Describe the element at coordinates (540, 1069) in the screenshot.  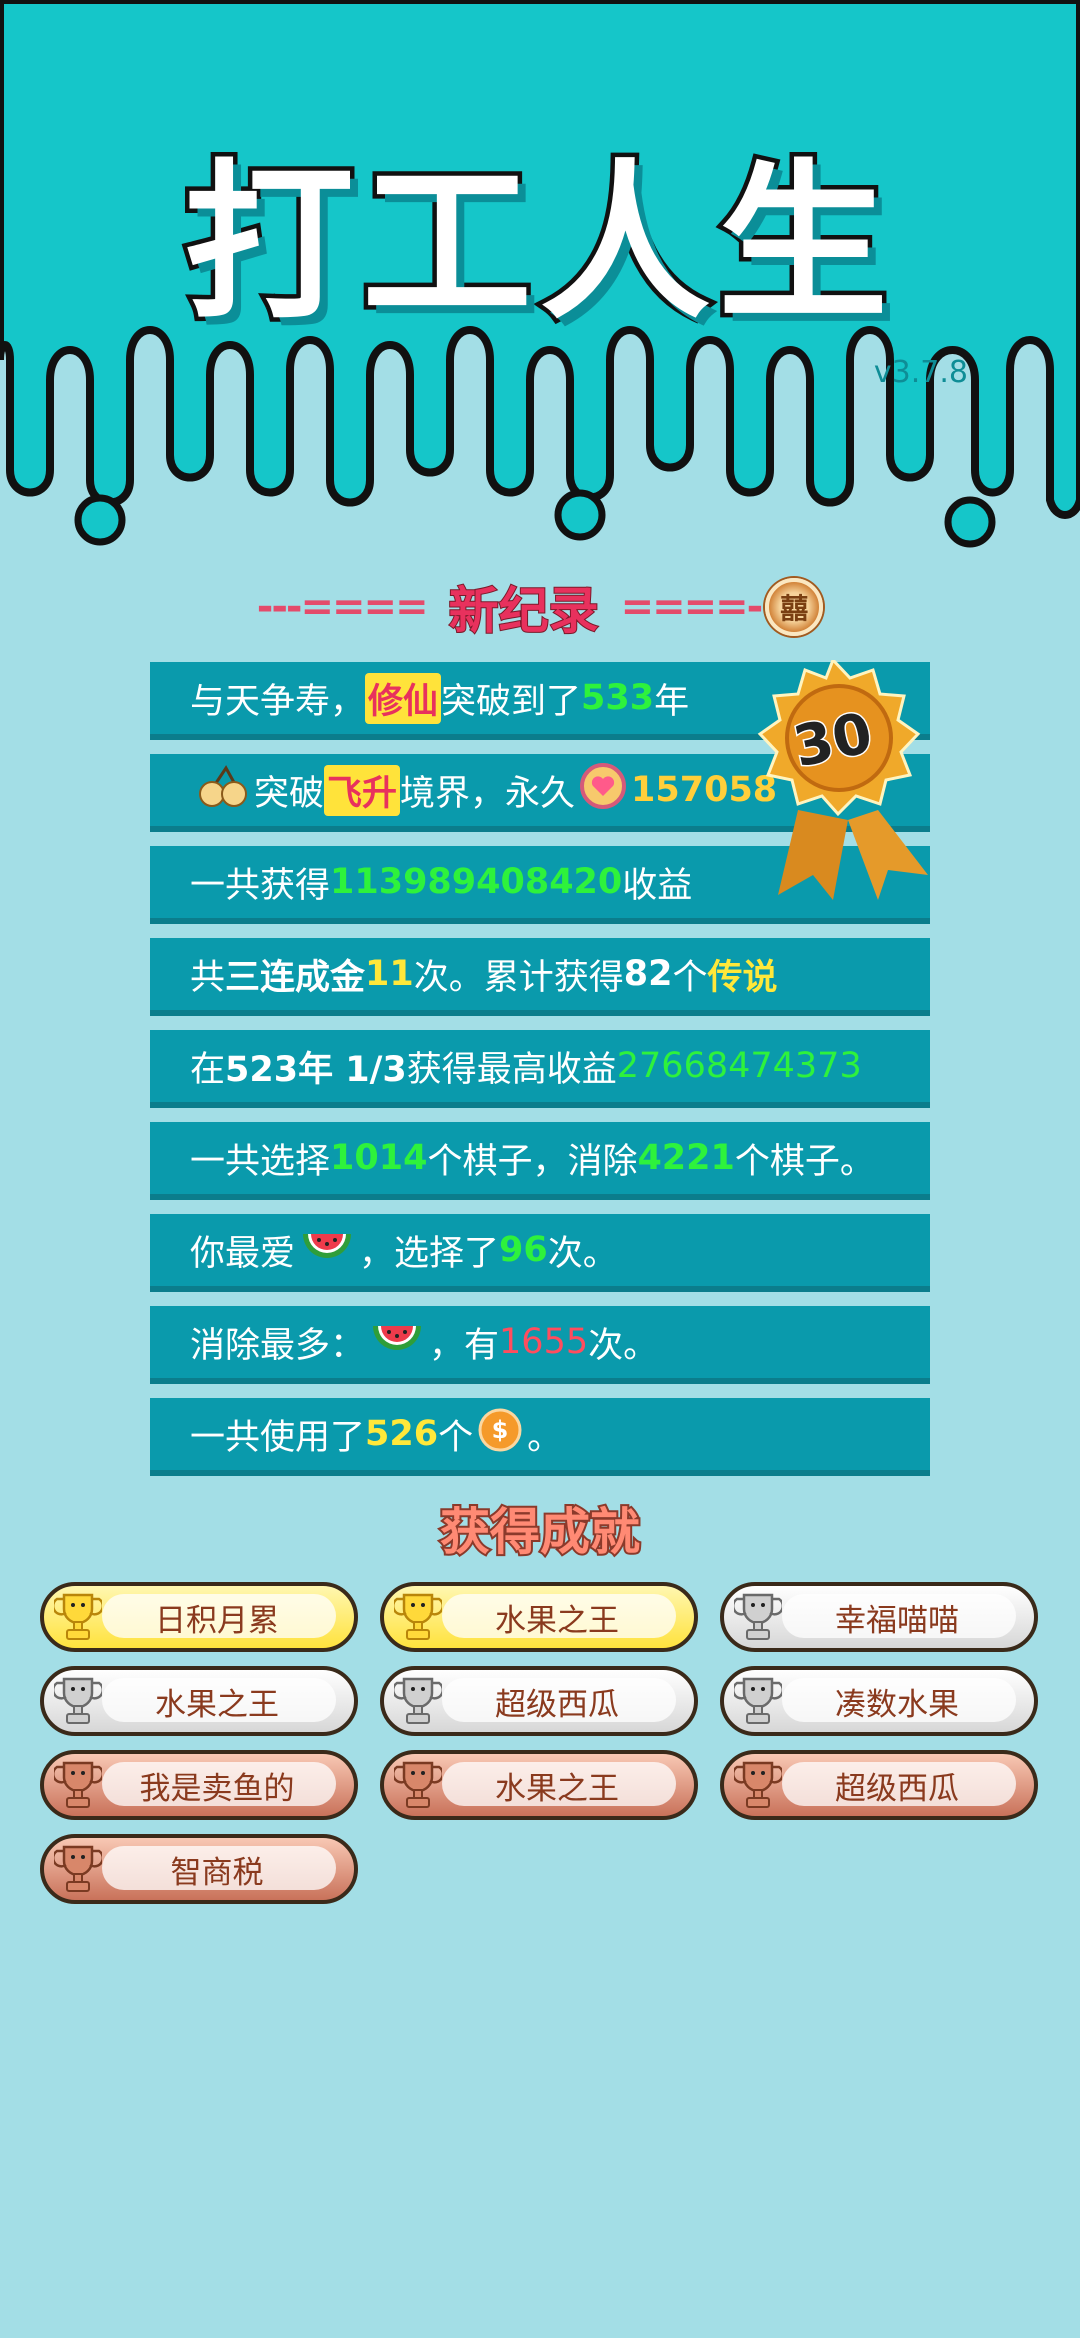
I see `stat-row-max-income: 在 523年 1/3 获得最高收益 27668474373` at that location.